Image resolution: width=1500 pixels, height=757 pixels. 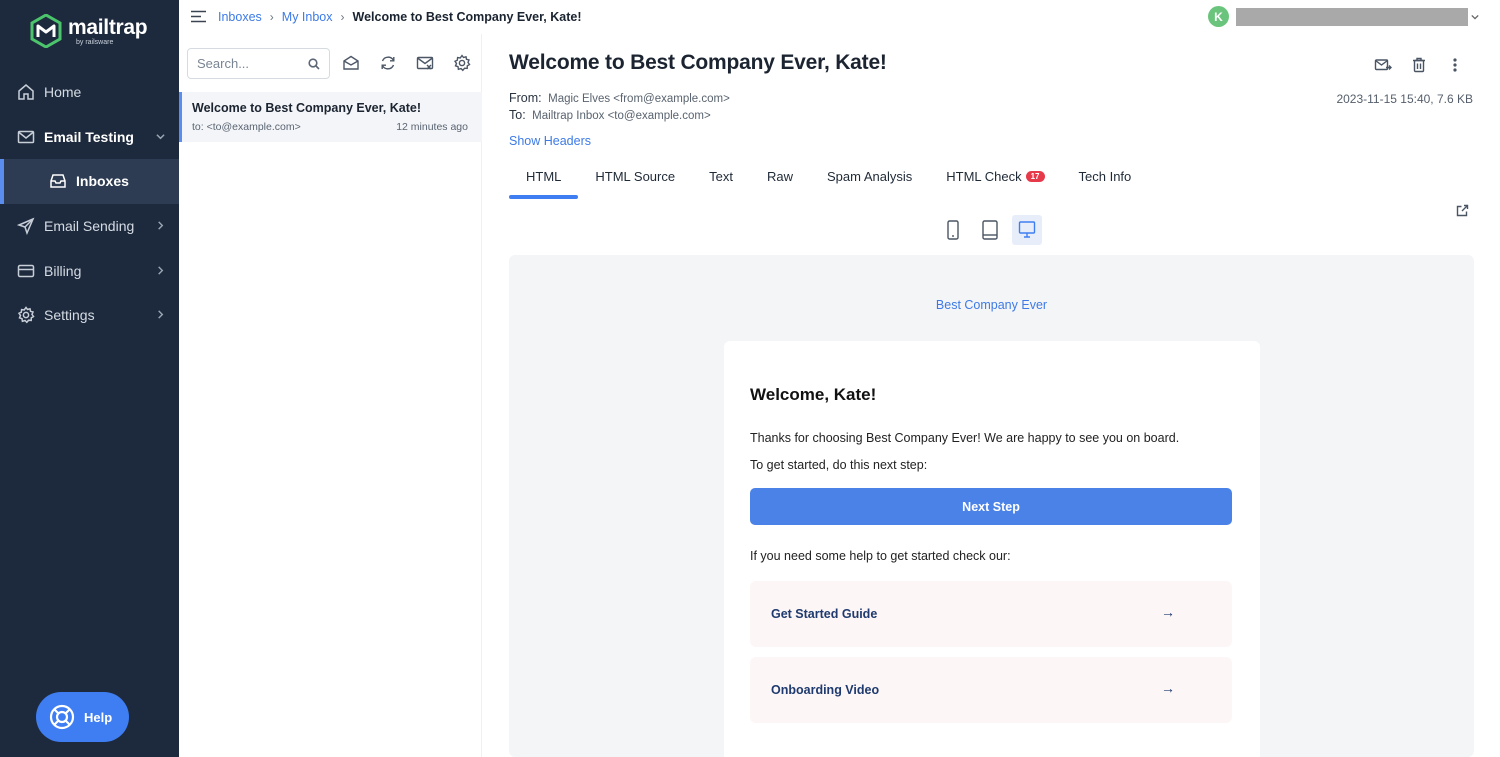 I want to click on sidebar-item-label: Email Sending, so click(x=89, y=226).